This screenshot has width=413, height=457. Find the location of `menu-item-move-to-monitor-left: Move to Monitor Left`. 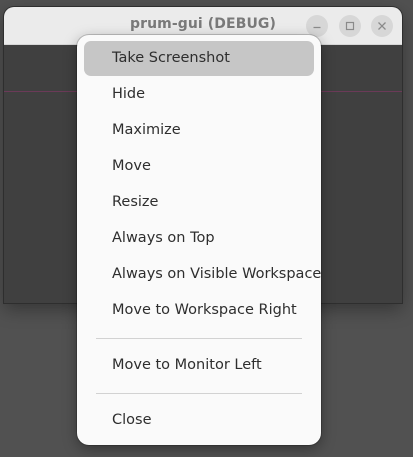

menu-item-move-to-monitor-left: Move to Monitor Left is located at coordinates (199, 365).